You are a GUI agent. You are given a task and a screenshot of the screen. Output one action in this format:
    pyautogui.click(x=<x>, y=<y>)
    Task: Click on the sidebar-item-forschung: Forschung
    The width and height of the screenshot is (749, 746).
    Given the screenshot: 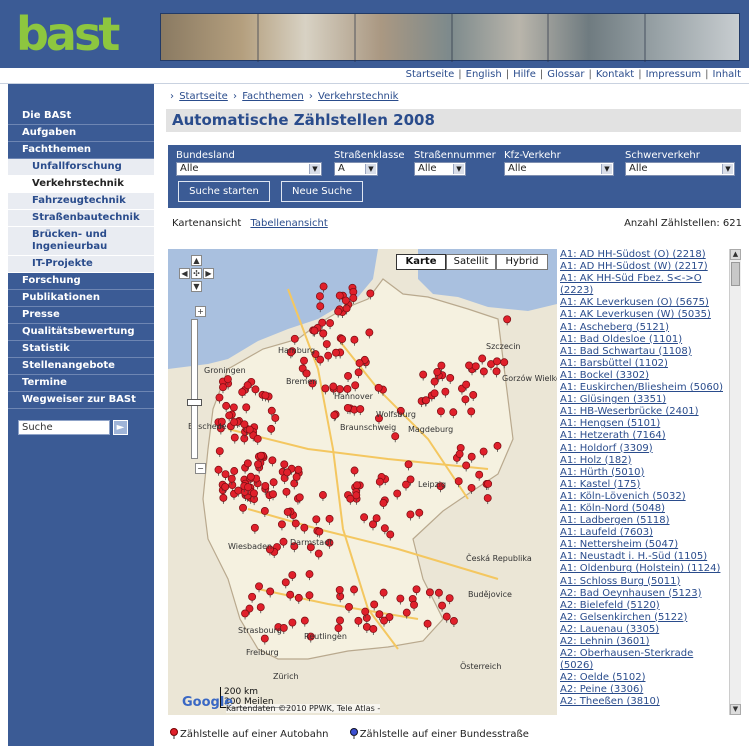 What is the action you would take?
    pyautogui.click(x=81, y=281)
    